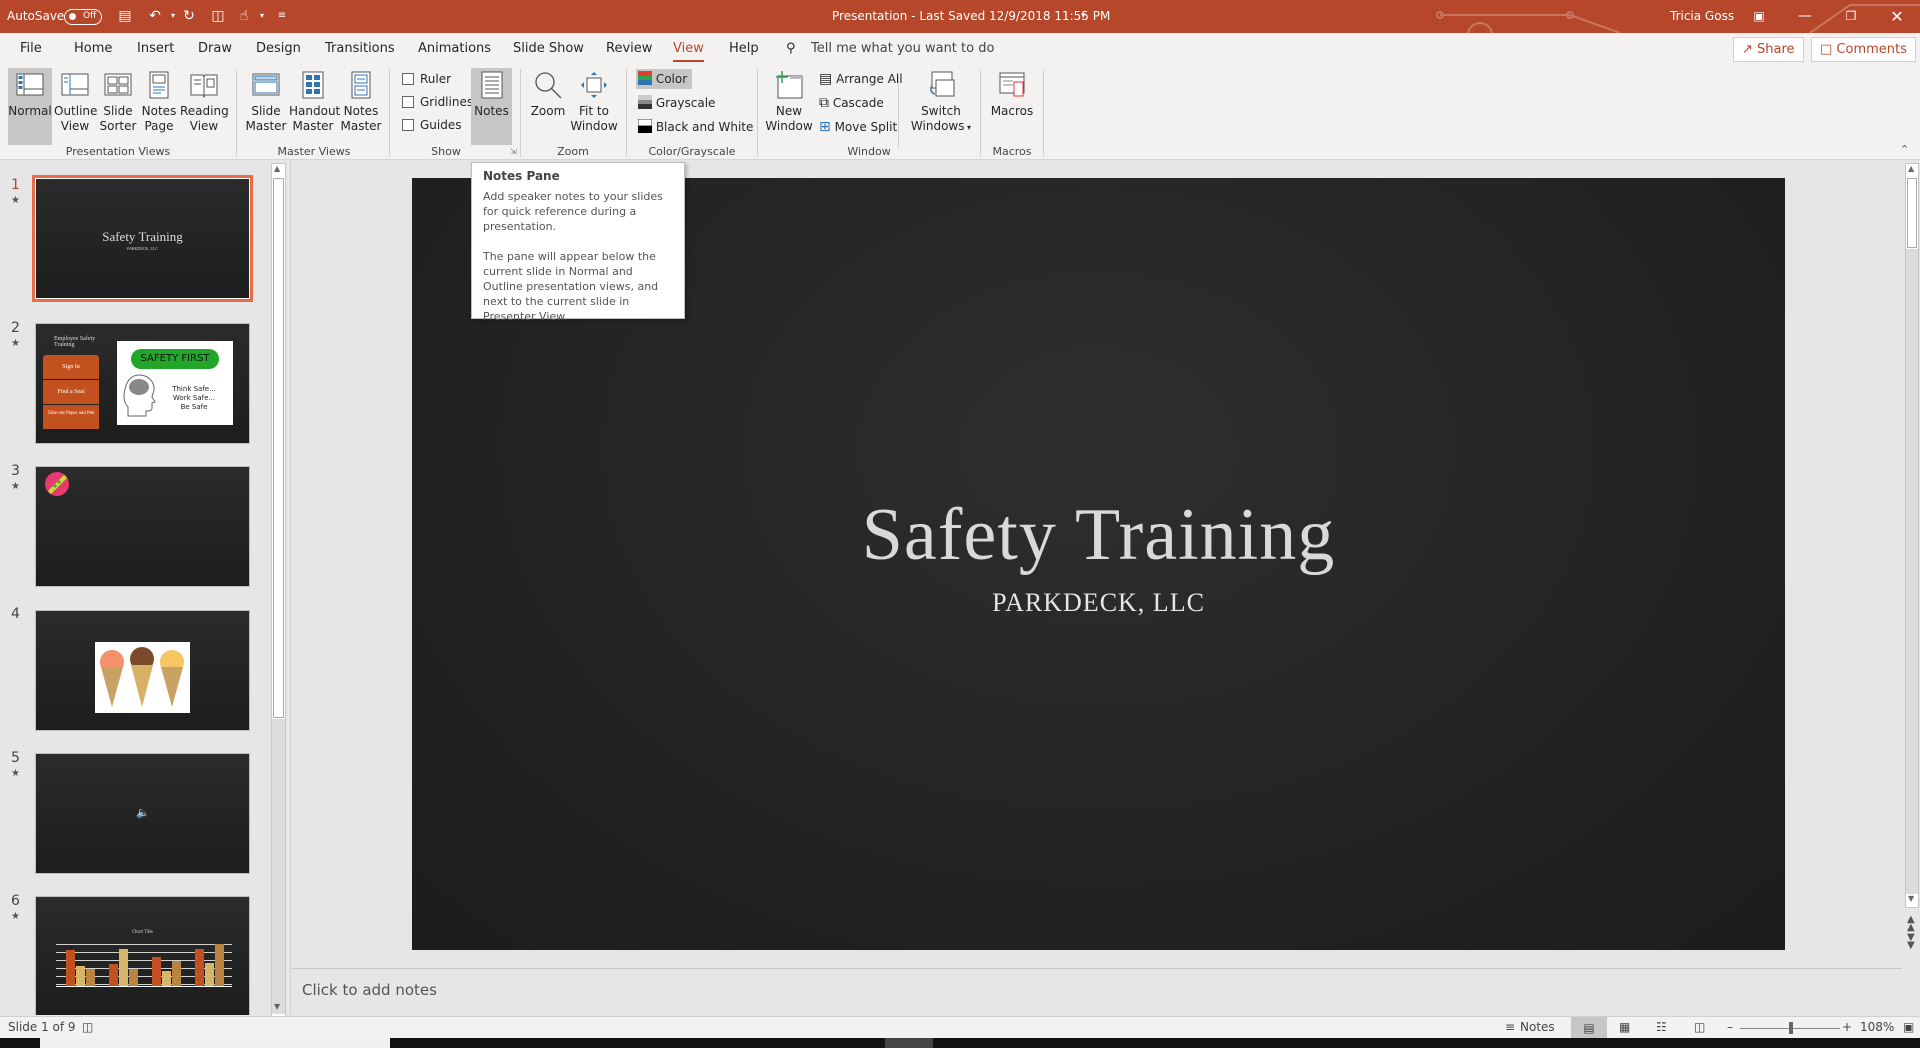  I want to click on gridlines-checkbox: Gridlines, so click(436, 102).